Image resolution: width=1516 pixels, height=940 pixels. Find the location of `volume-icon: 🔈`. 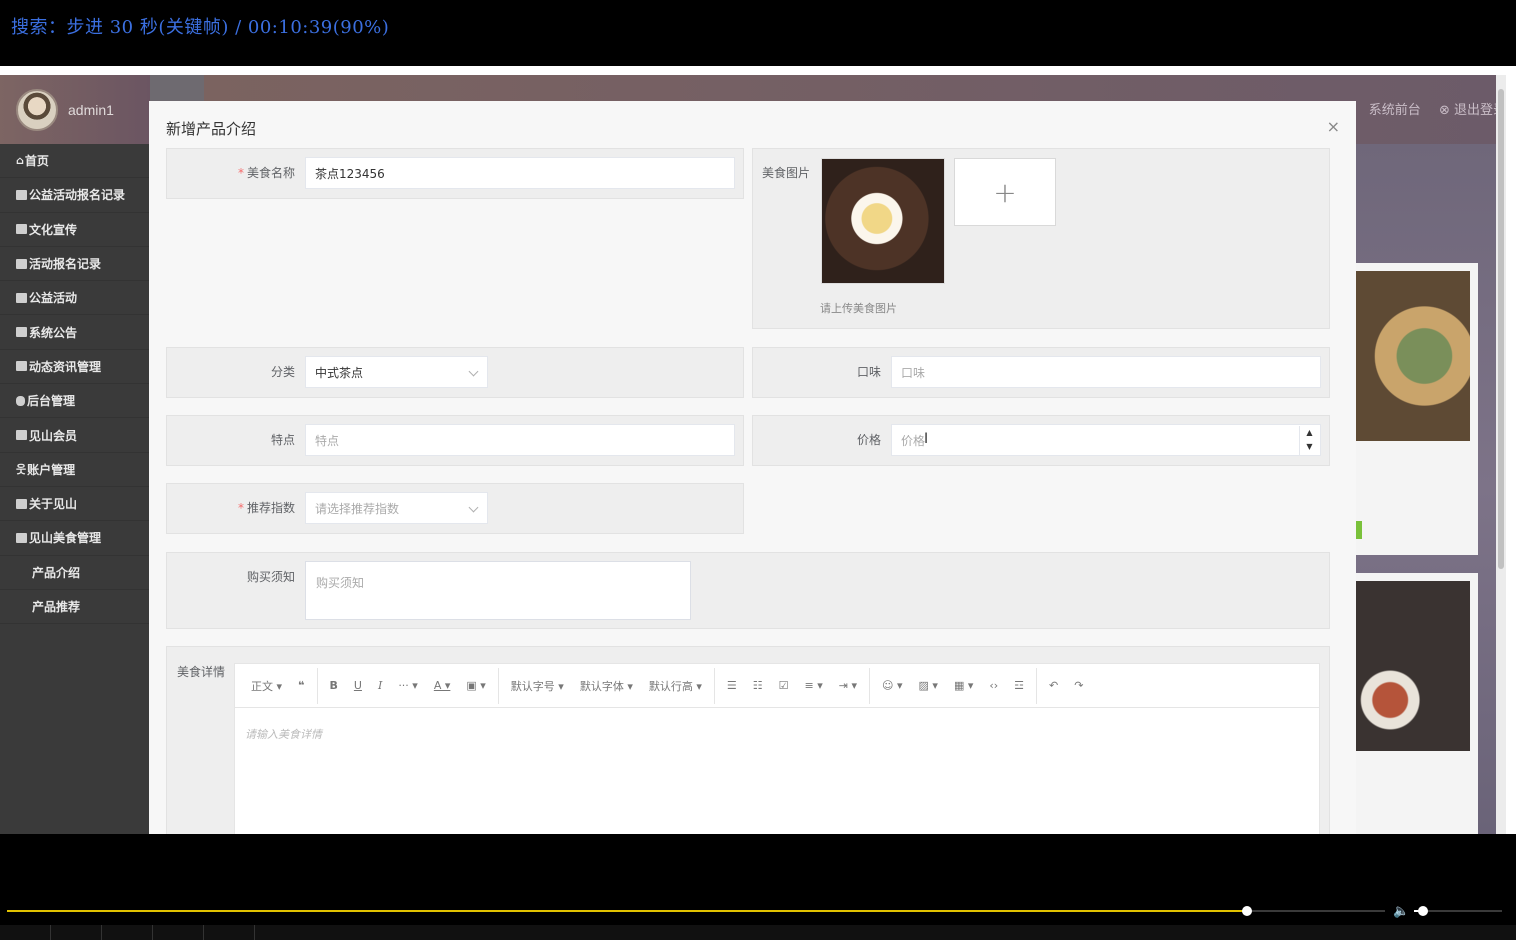

volume-icon: 🔈 is located at coordinates (1401, 911).